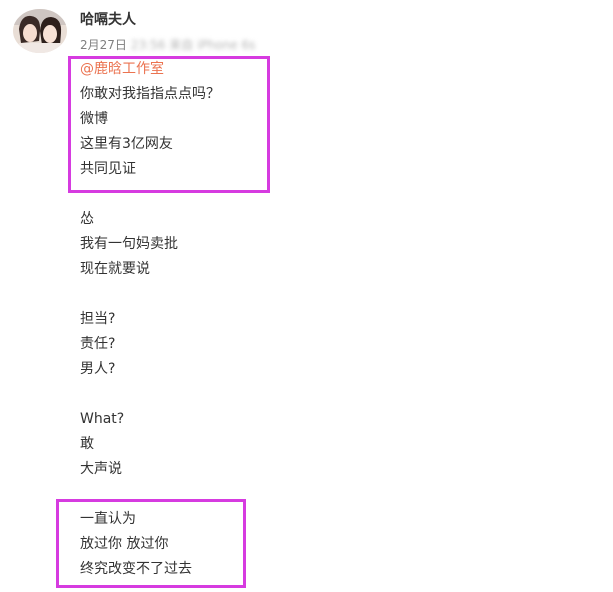 The height and width of the screenshot is (592, 613). Describe the element at coordinates (87, 219) in the screenshot. I see `post-line: 怂` at that location.